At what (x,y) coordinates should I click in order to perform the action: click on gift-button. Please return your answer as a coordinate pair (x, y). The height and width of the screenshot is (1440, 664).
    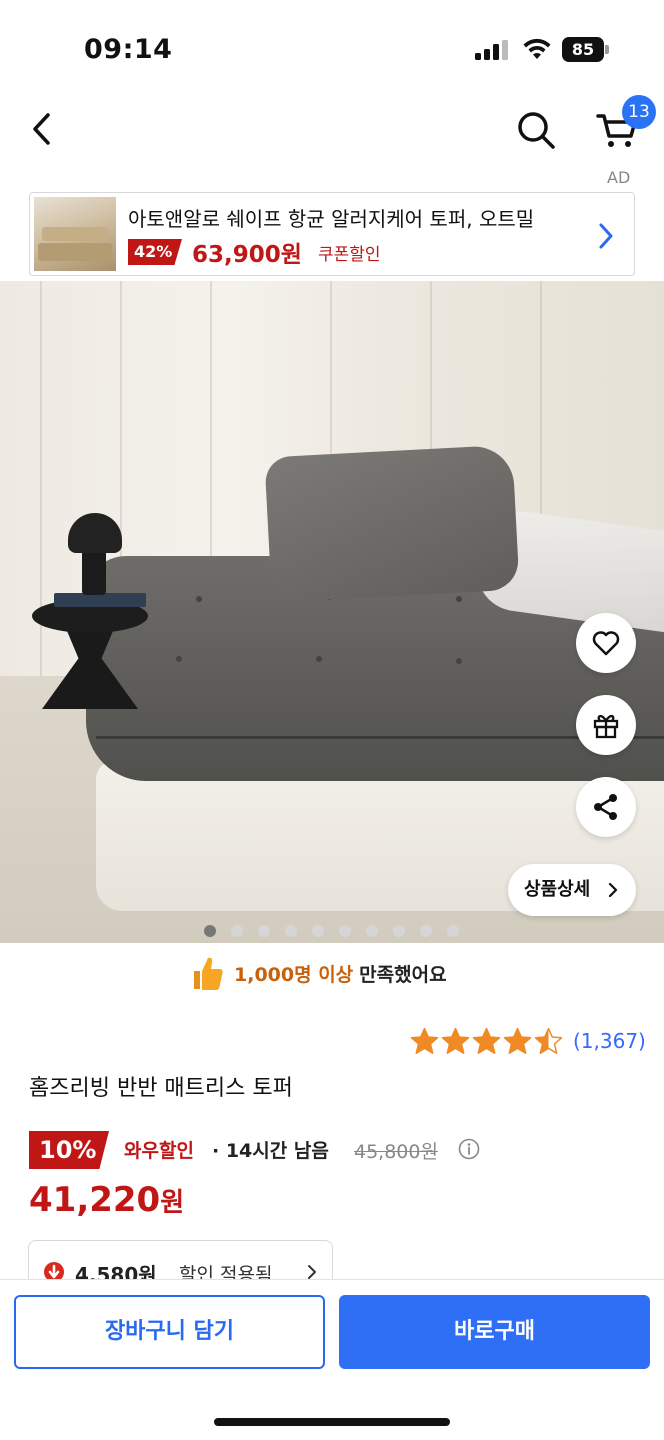
    Looking at the image, I should click on (606, 725).